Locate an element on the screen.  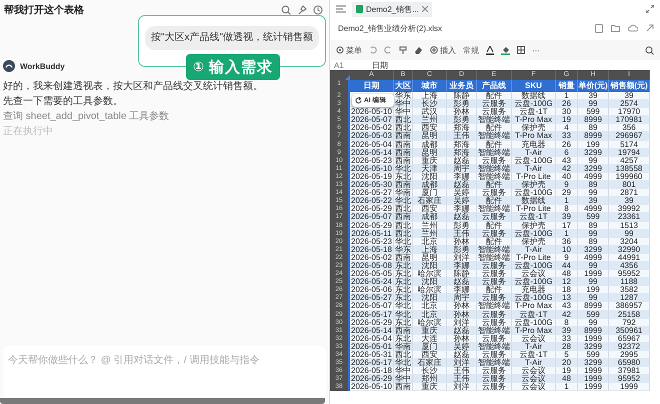
table-cell: 4 is located at coordinates (567, 128).